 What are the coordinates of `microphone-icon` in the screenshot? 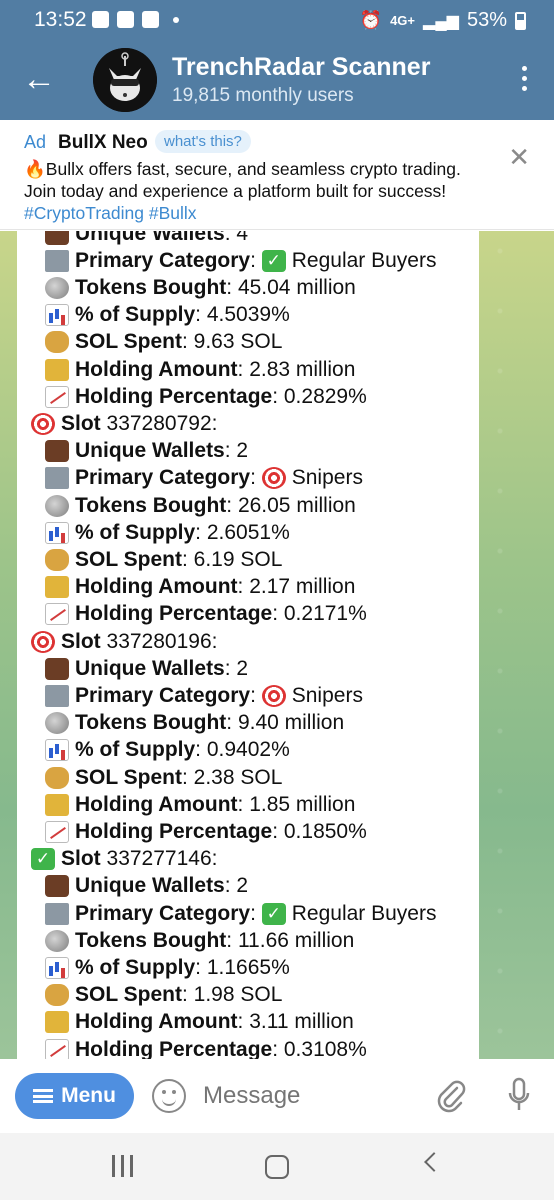 It's located at (519, 1096).